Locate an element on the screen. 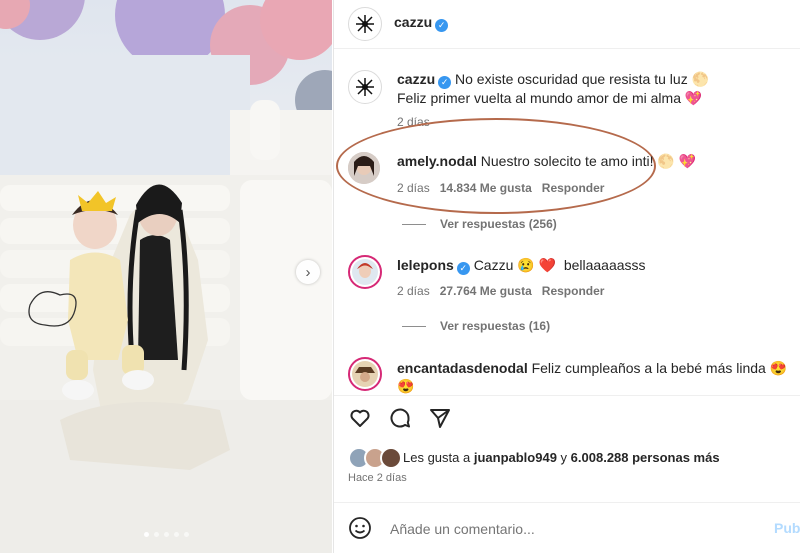  comment-body: lelepons ✓ Cazzu 😢 ❤️ bellaaaaasss is located at coordinates (594, 265).